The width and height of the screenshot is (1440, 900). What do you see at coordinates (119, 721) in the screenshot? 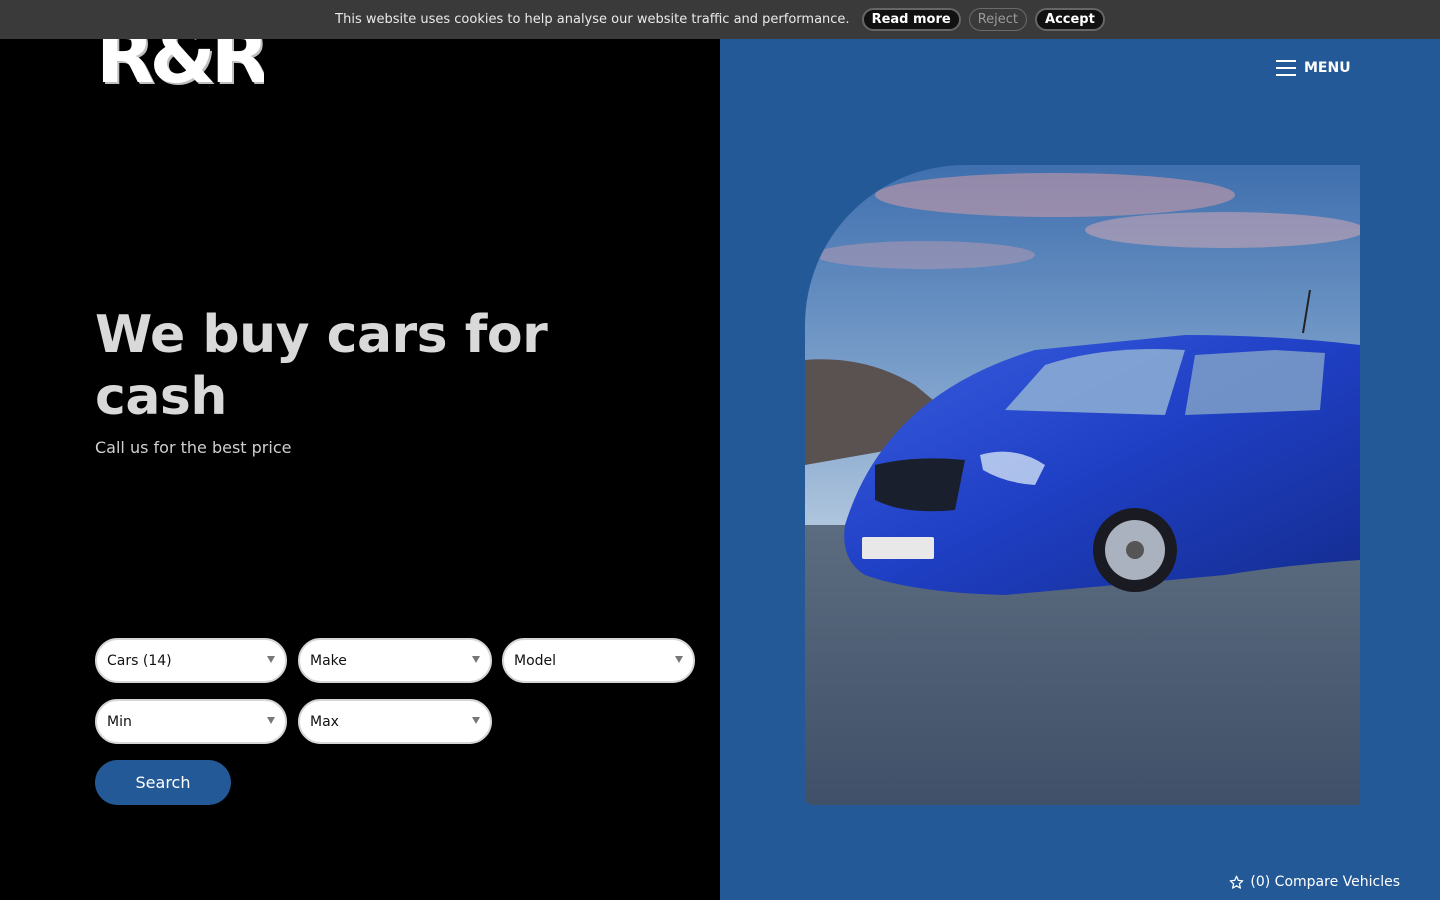
I see `select-value: Min` at bounding box center [119, 721].